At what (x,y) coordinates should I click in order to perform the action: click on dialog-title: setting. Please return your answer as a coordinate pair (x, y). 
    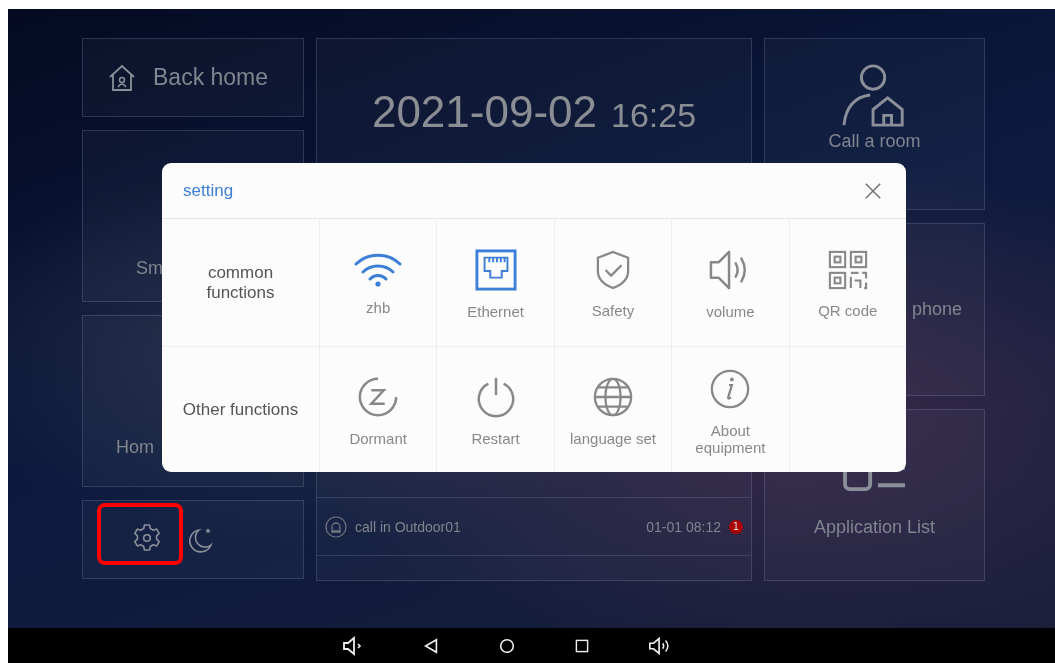
    Looking at the image, I should click on (208, 190).